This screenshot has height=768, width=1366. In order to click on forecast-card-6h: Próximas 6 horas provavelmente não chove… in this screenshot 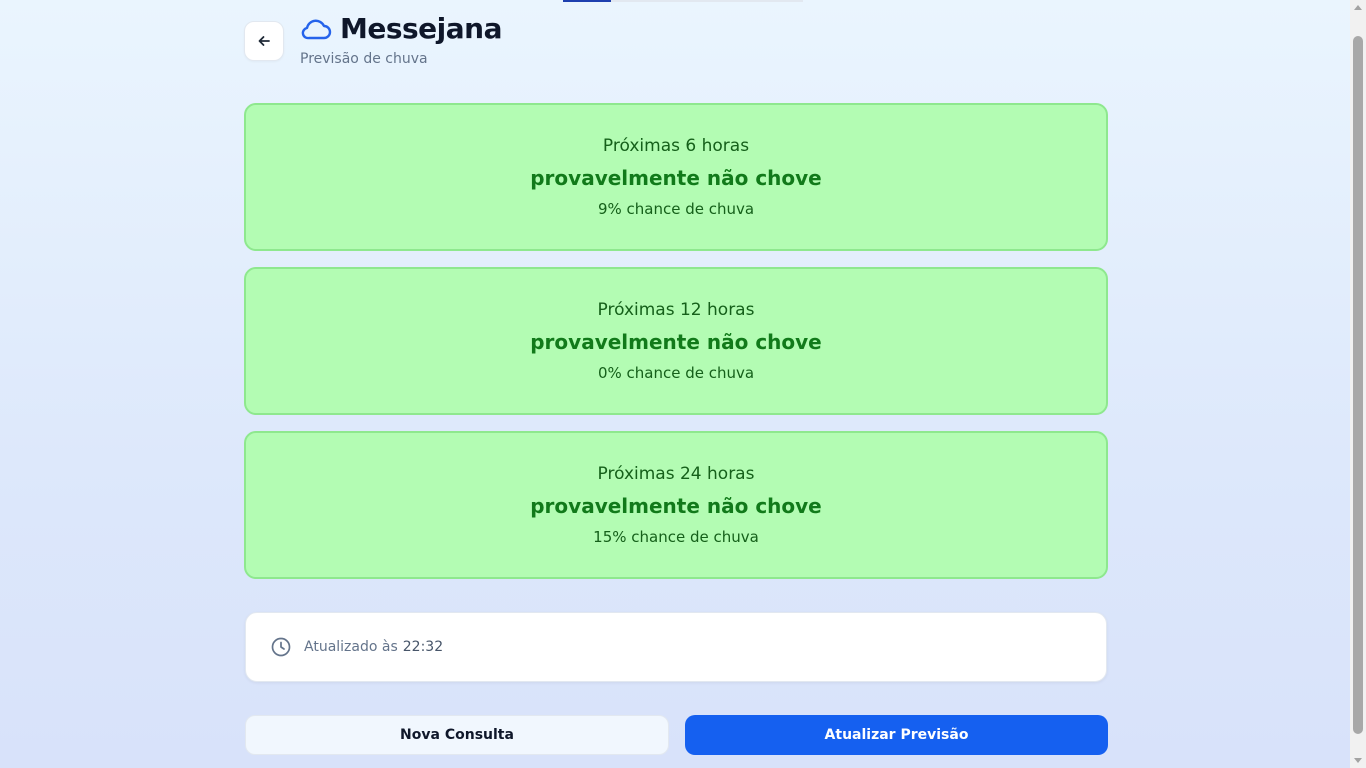, I will do `click(676, 177)`.